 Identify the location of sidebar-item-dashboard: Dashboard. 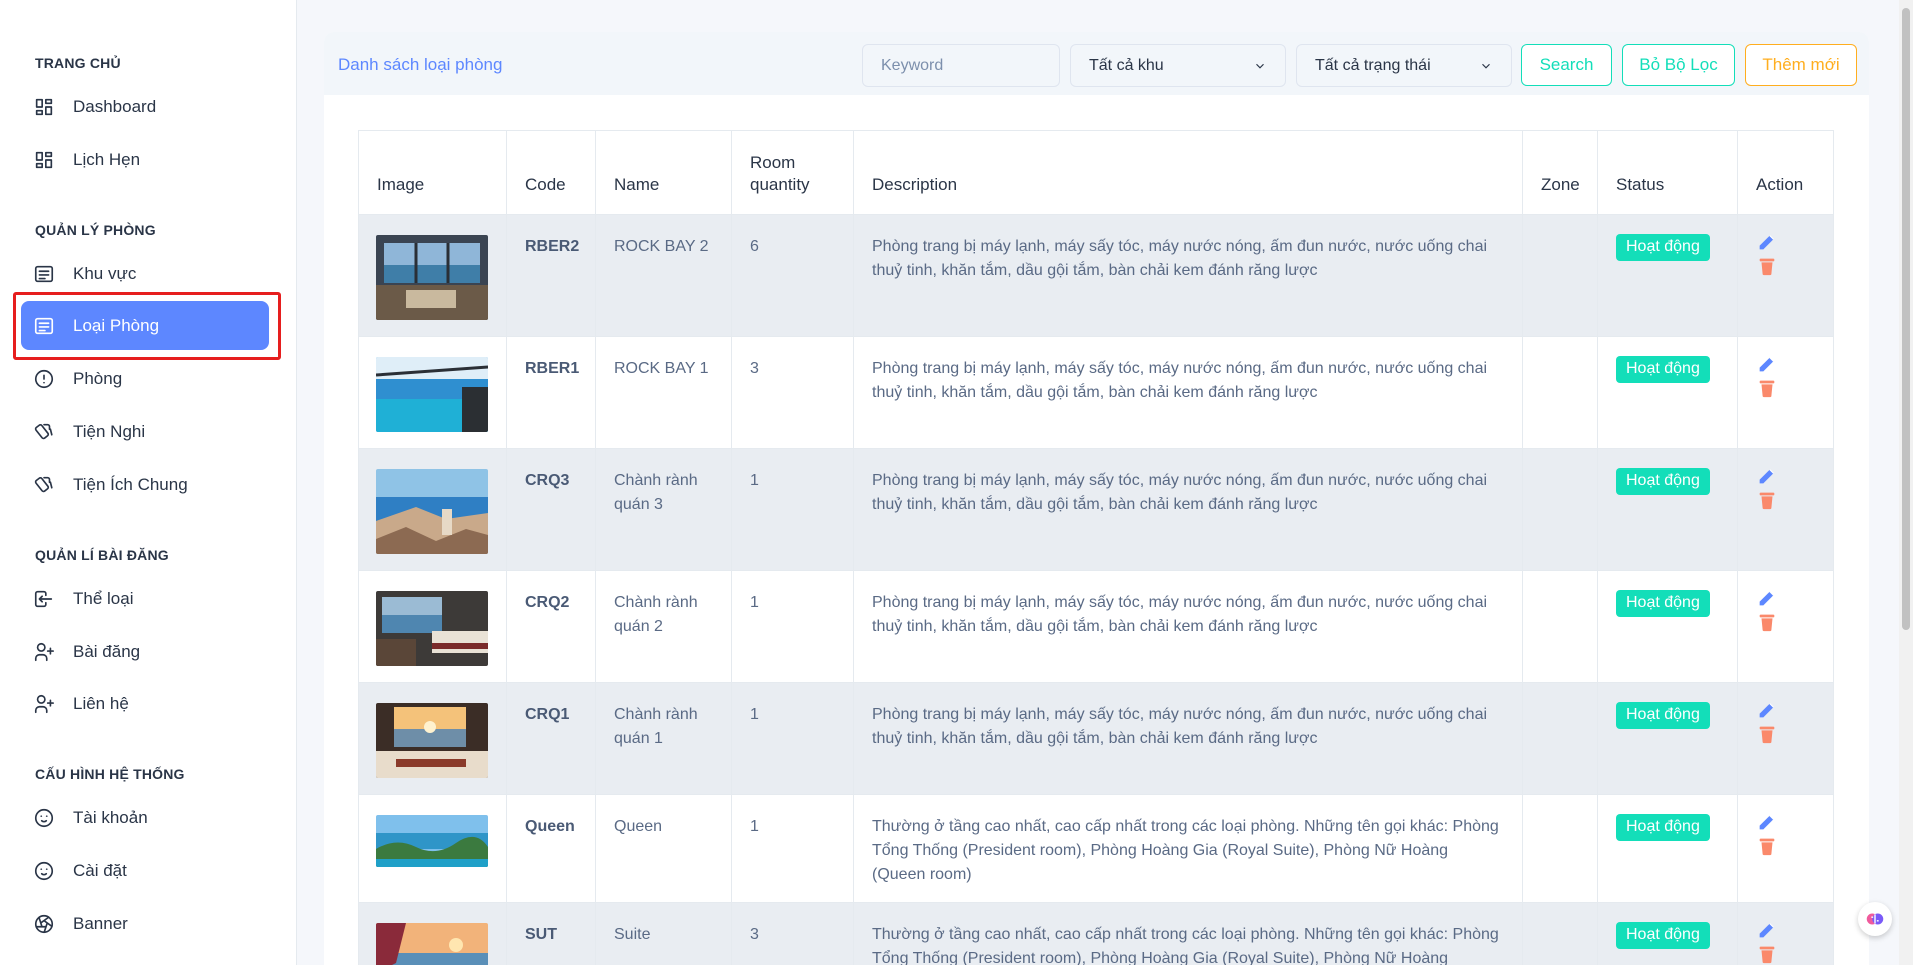
(145, 106).